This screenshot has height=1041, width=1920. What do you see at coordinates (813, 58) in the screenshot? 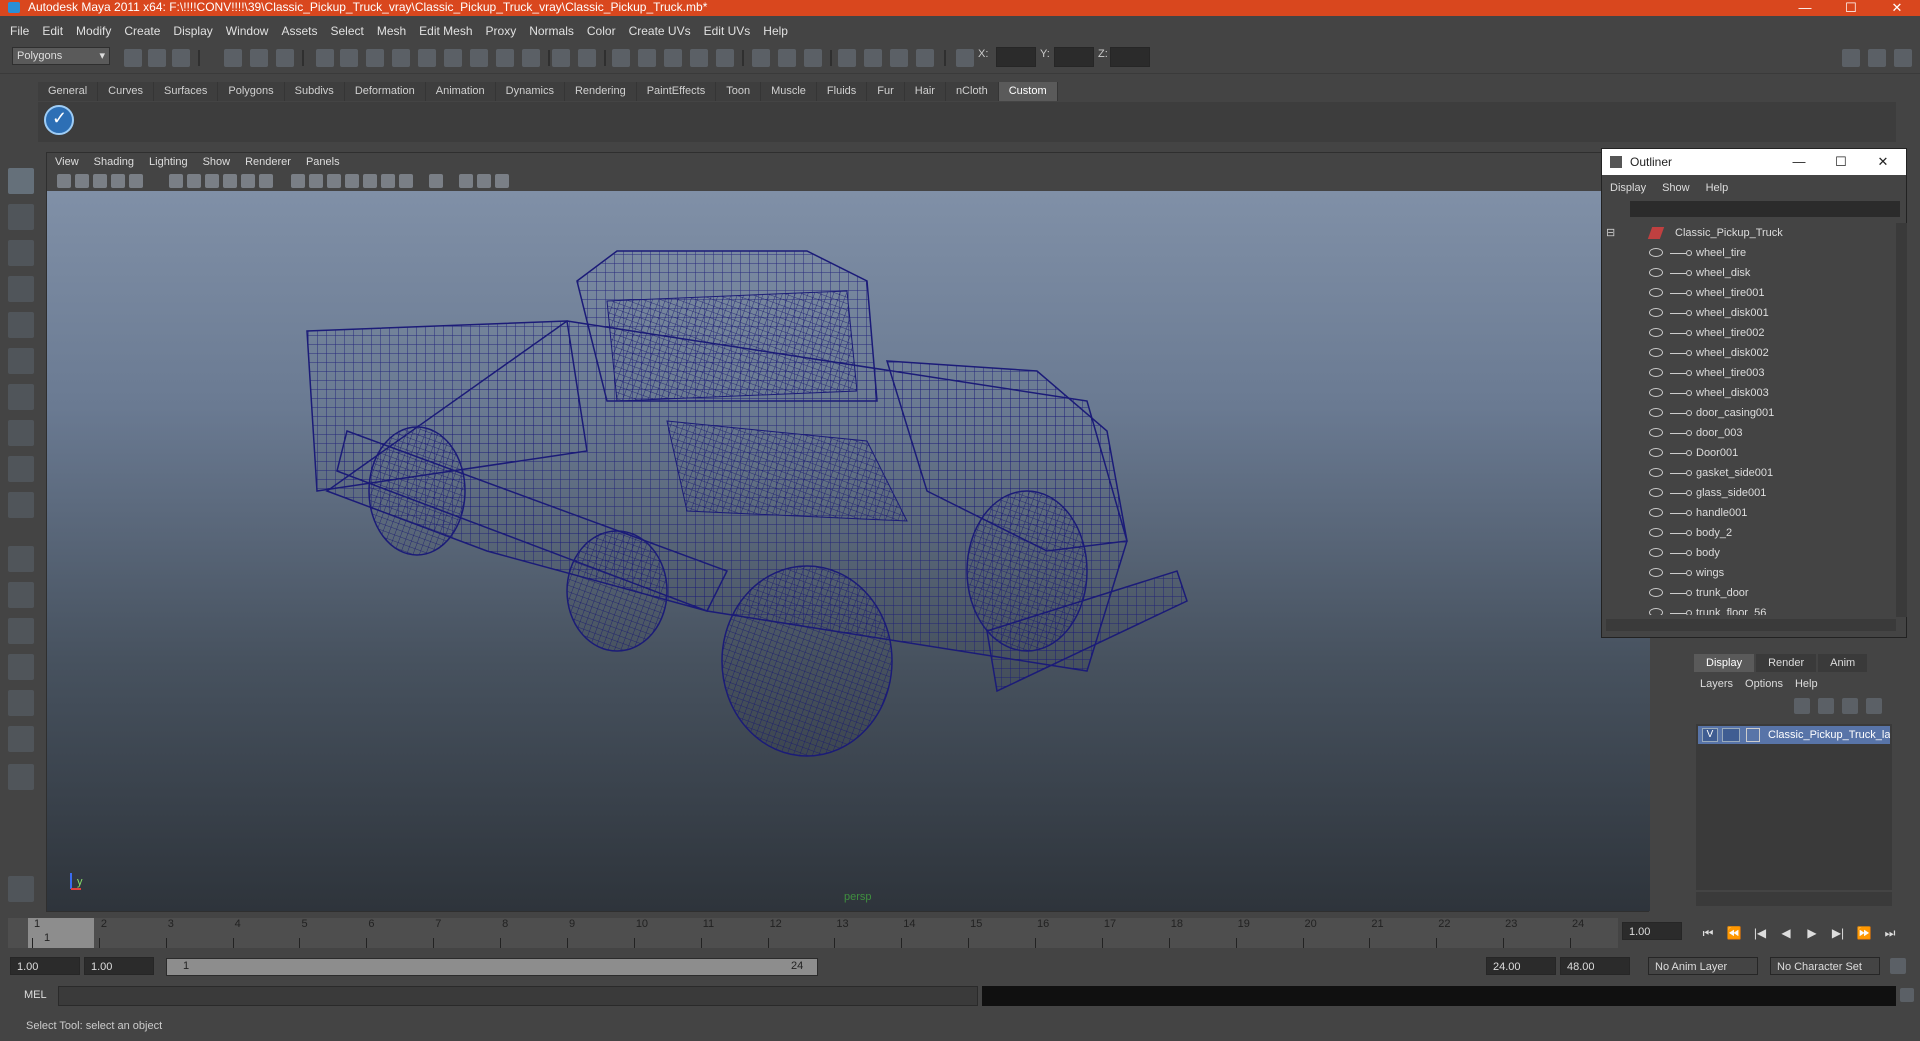
I see `render-frame-icon` at bounding box center [813, 58].